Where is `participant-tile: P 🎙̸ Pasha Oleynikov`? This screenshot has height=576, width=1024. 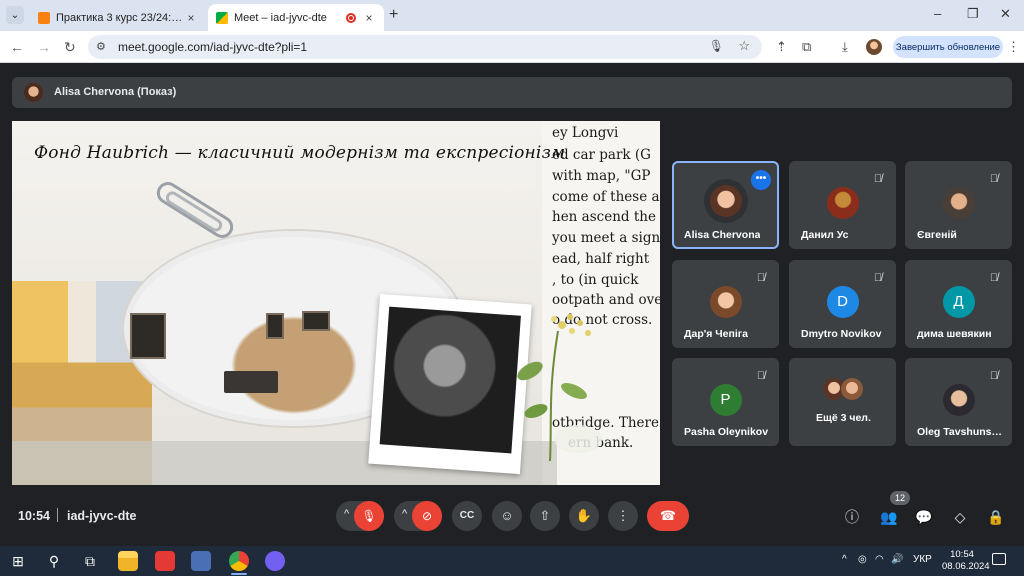
participant-tile: P 🎙̸ Pasha Oleynikov is located at coordinates (725, 402).